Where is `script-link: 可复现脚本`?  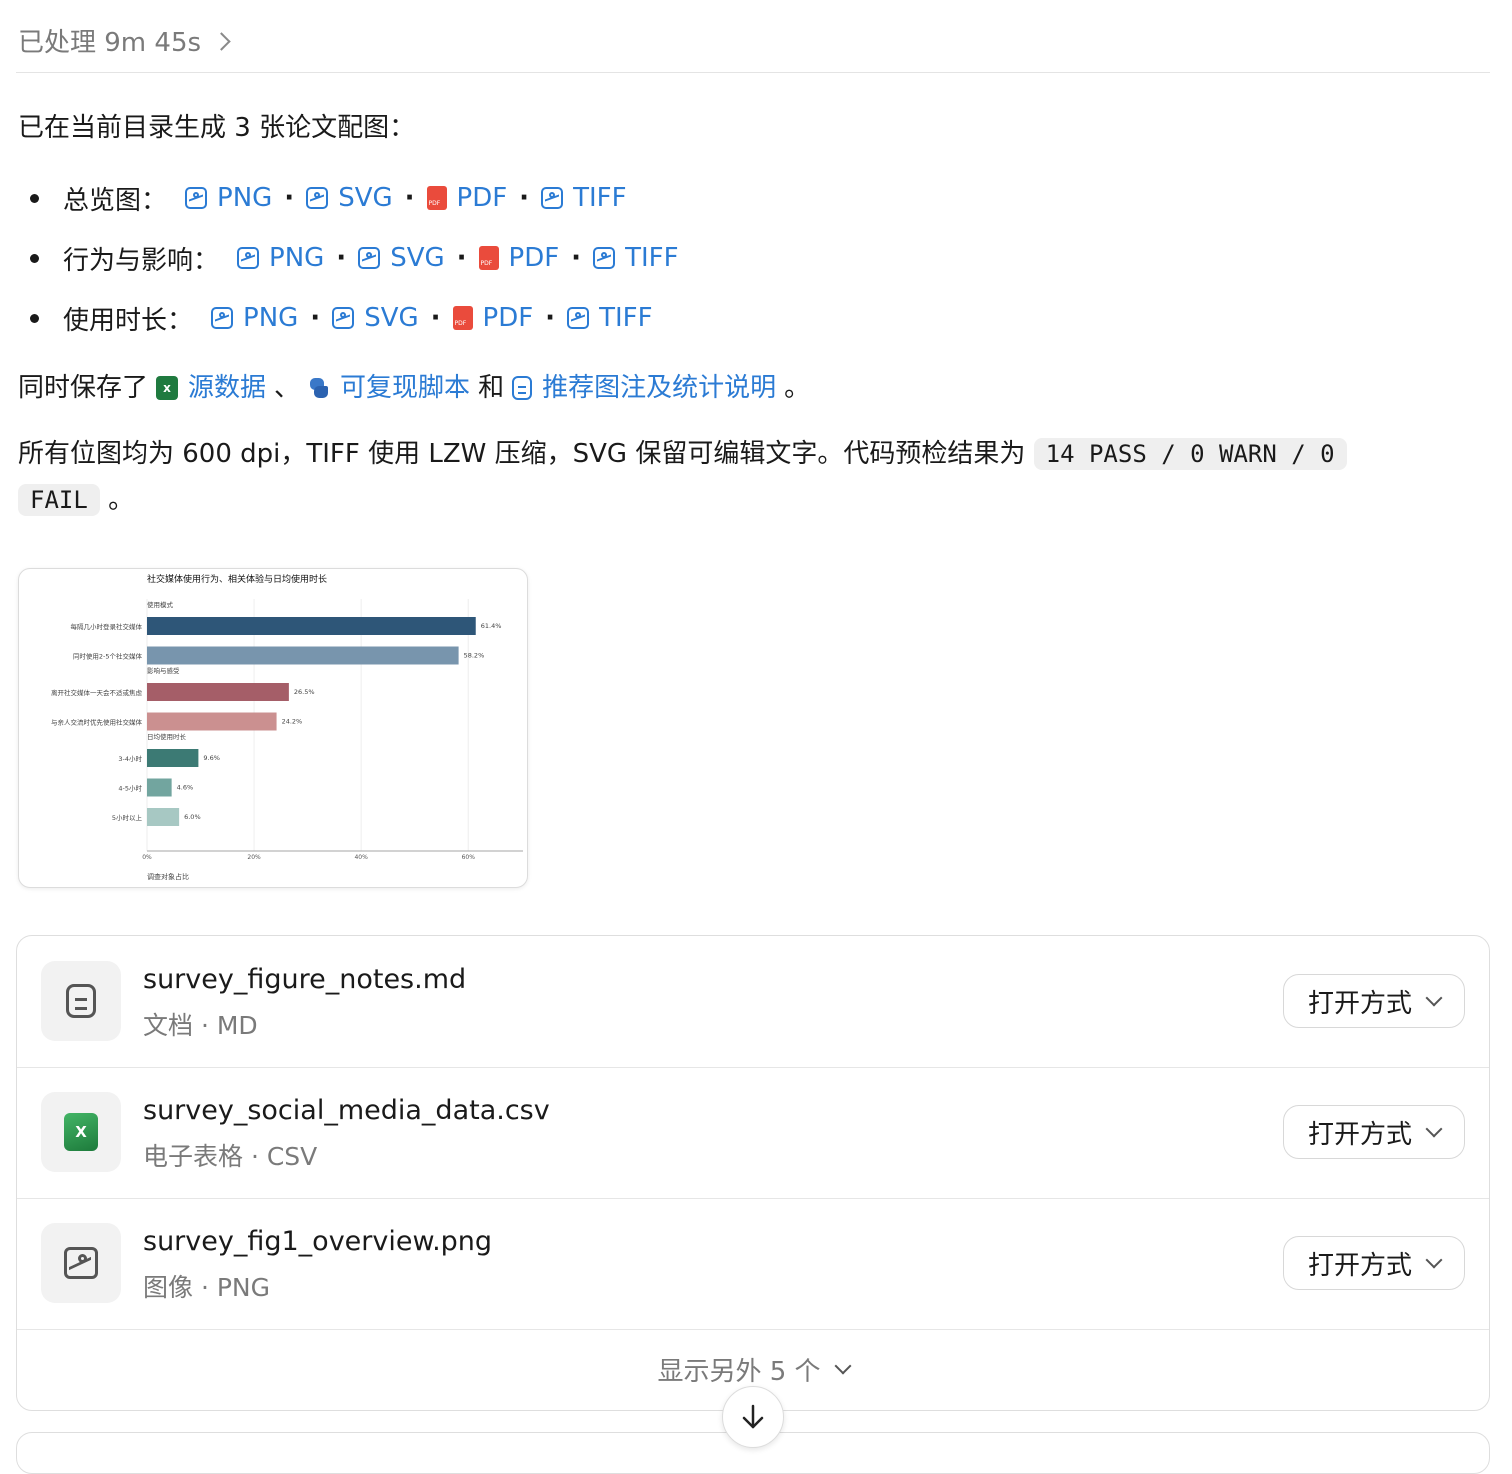 script-link: 可复现脚本 is located at coordinates (389, 388).